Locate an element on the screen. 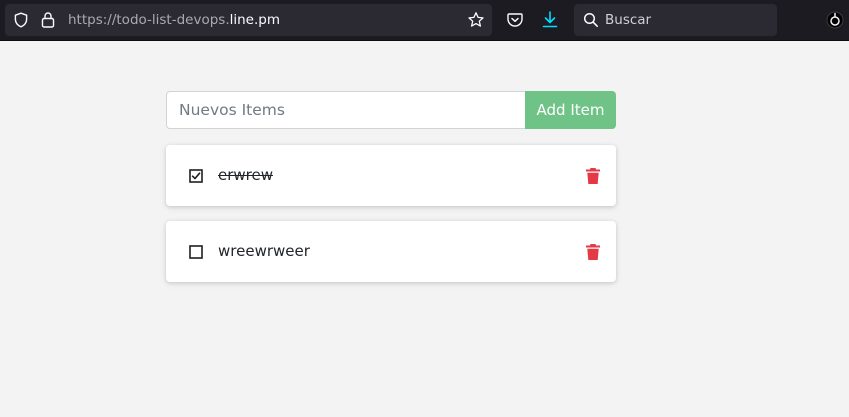 The image size is (849, 417). extension-icon is located at coordinates (835, 20).